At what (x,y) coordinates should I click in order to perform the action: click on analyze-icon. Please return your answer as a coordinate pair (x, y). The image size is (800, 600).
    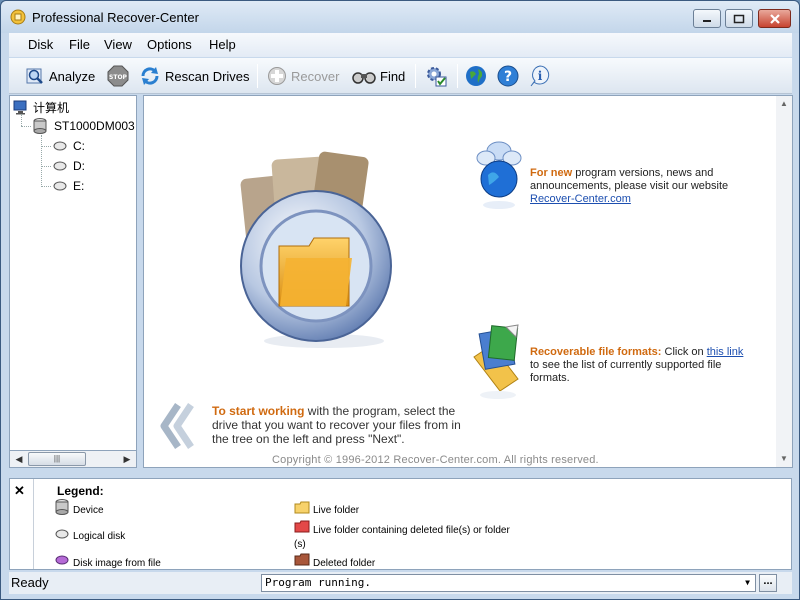
    Looking at the image, I should click on (34, 76).